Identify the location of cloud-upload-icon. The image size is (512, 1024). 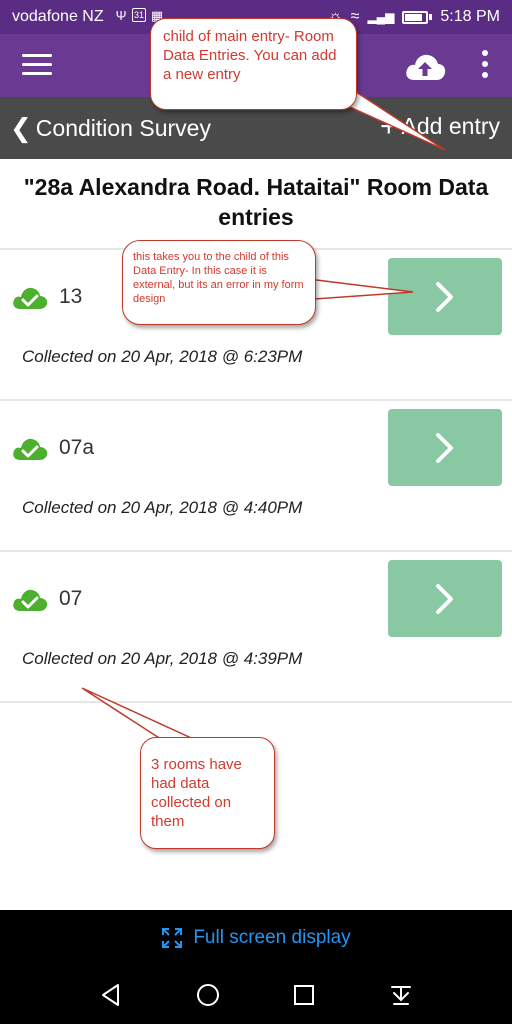
(425, 66).